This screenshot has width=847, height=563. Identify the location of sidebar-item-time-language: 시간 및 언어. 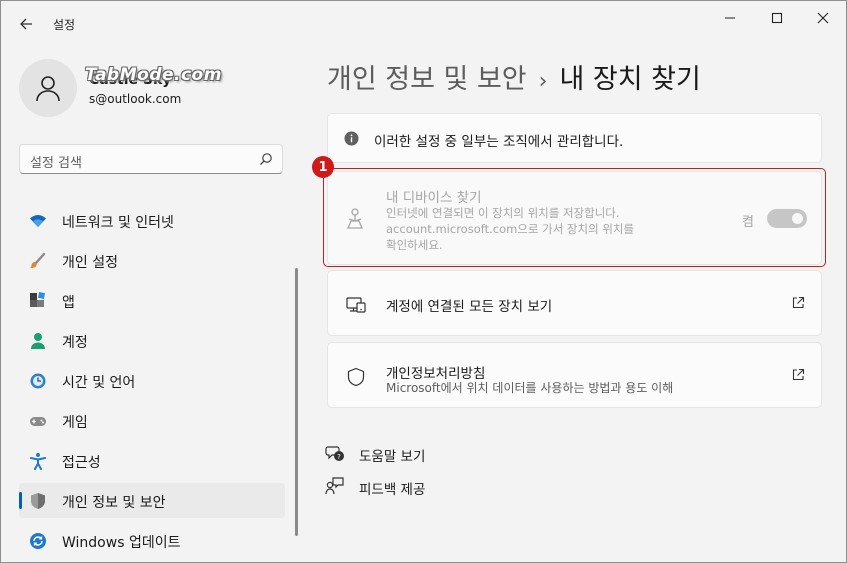
(152, 380).